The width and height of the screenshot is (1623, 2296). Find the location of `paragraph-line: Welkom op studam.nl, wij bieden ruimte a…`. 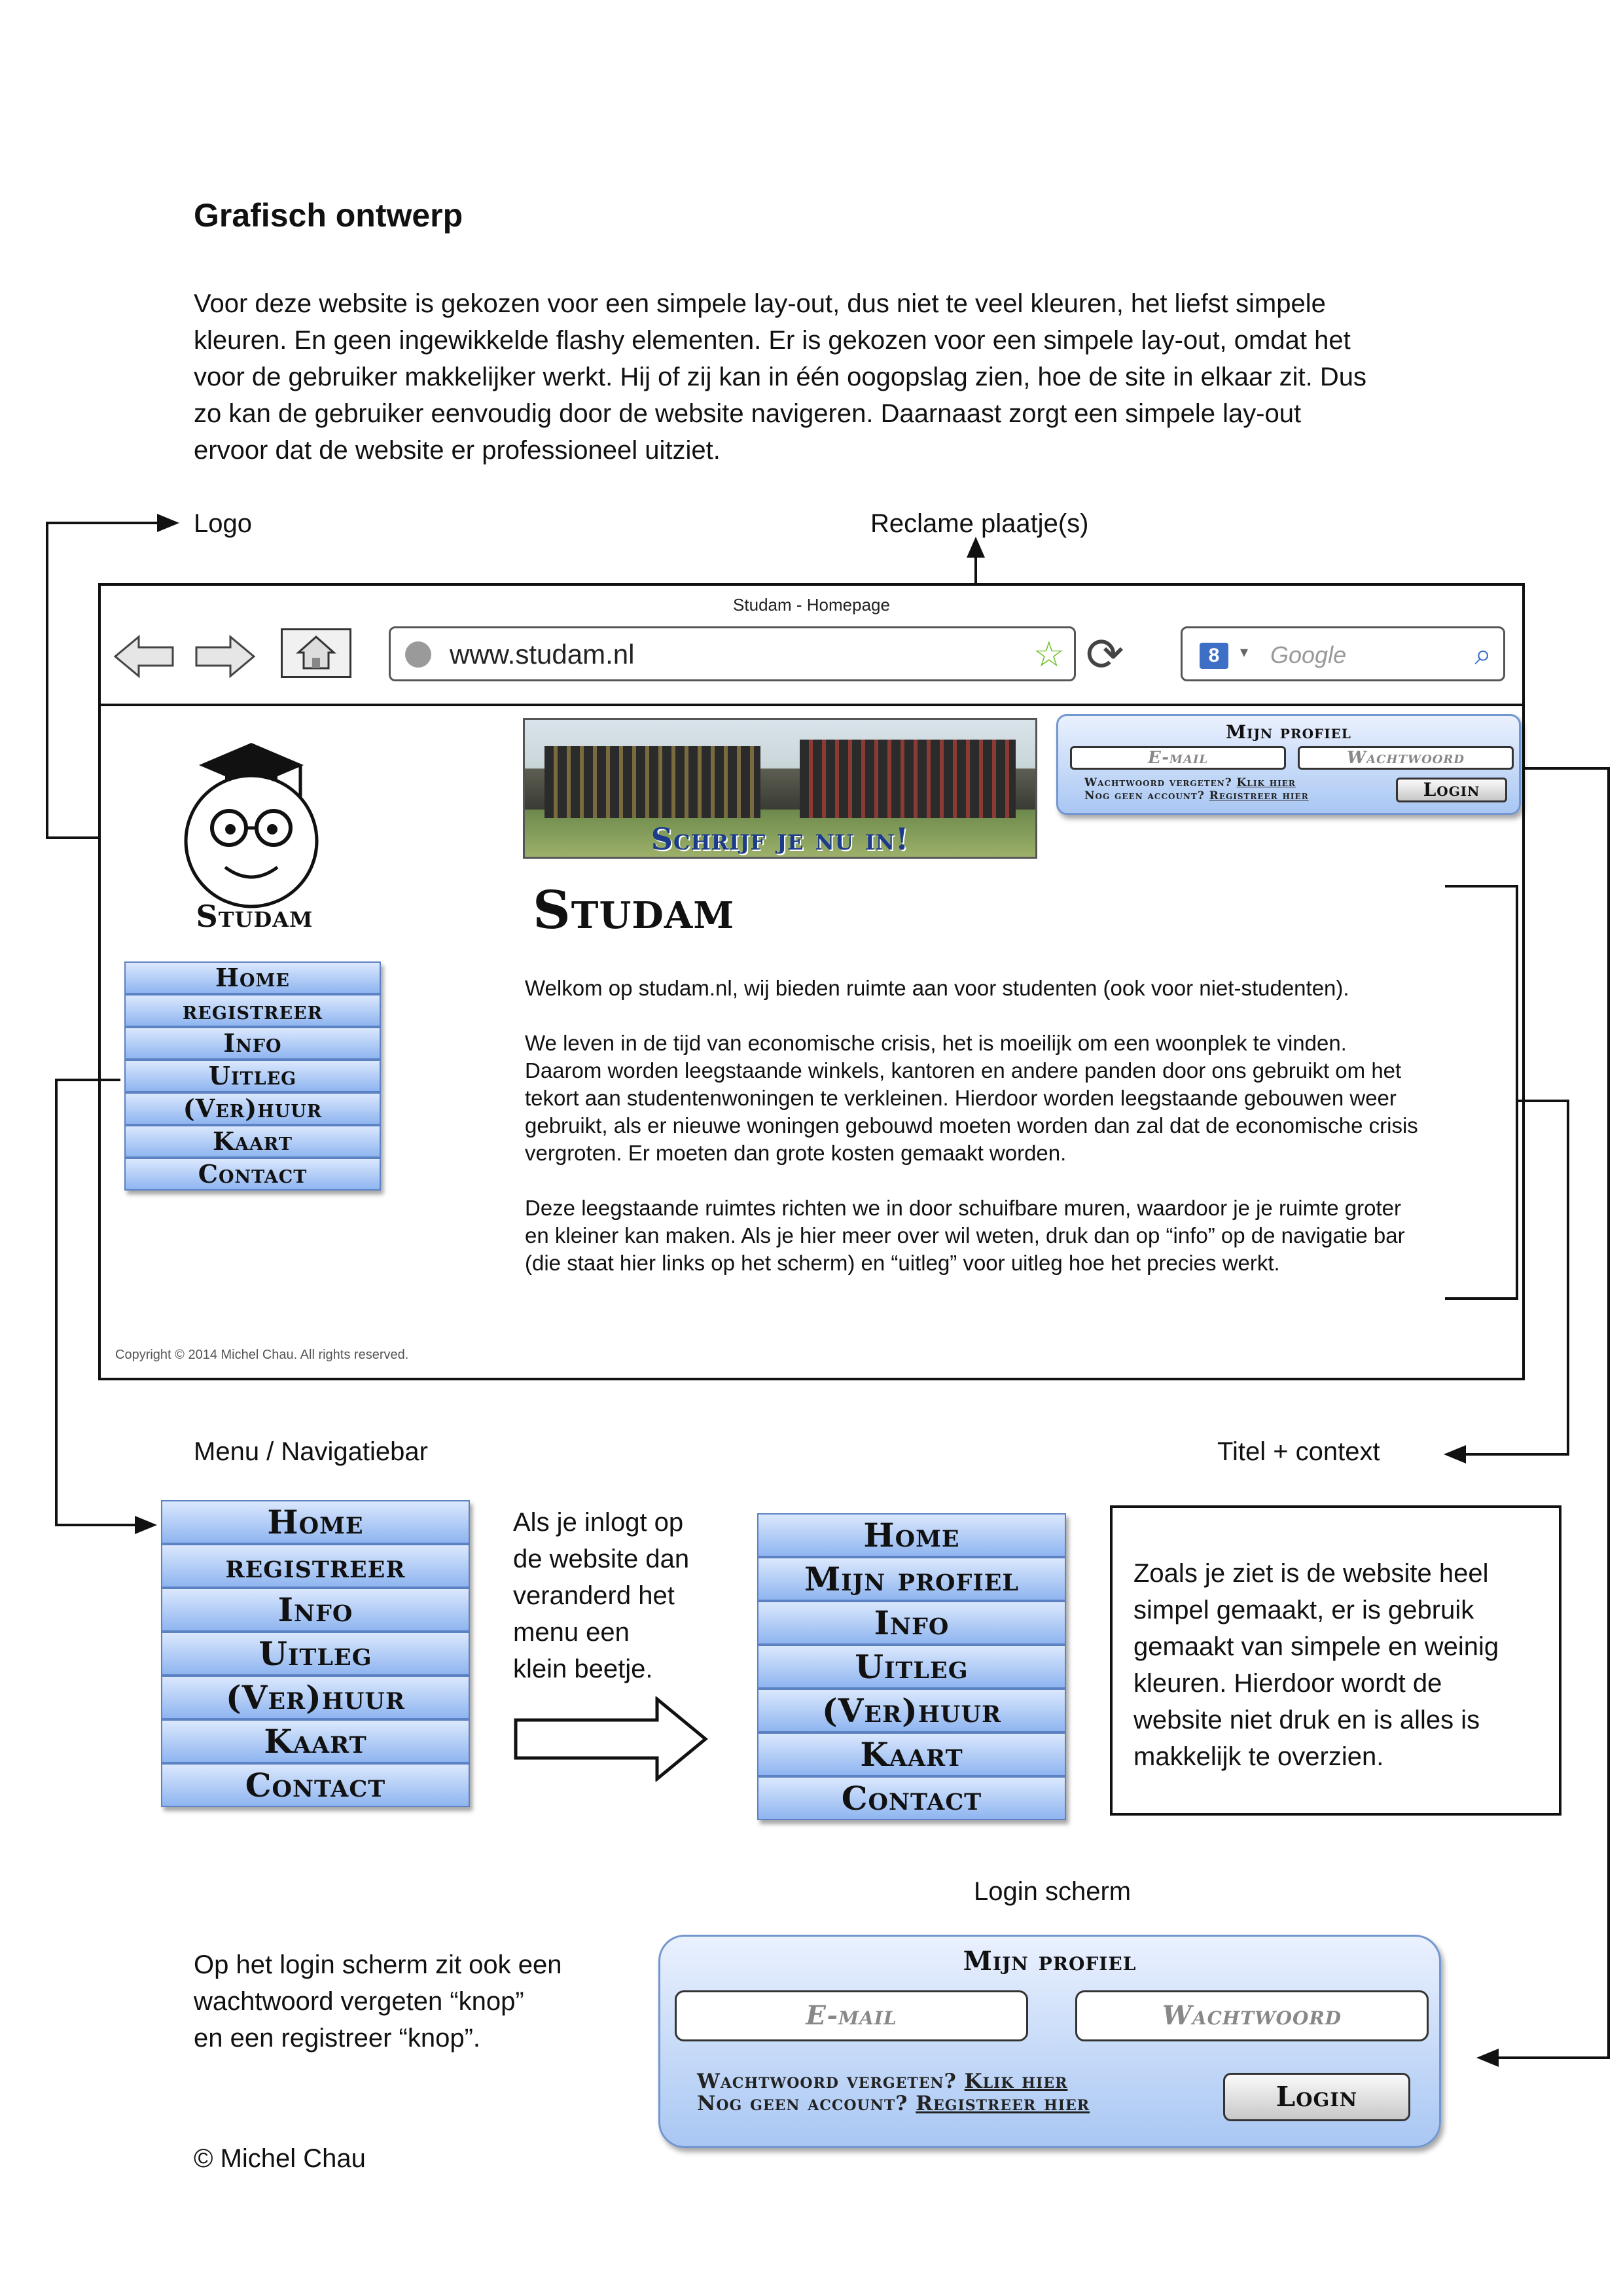

paragraph-line: Welkom op studam.nl, wij bieden ruimte a… is located at coordinates (937, 988).